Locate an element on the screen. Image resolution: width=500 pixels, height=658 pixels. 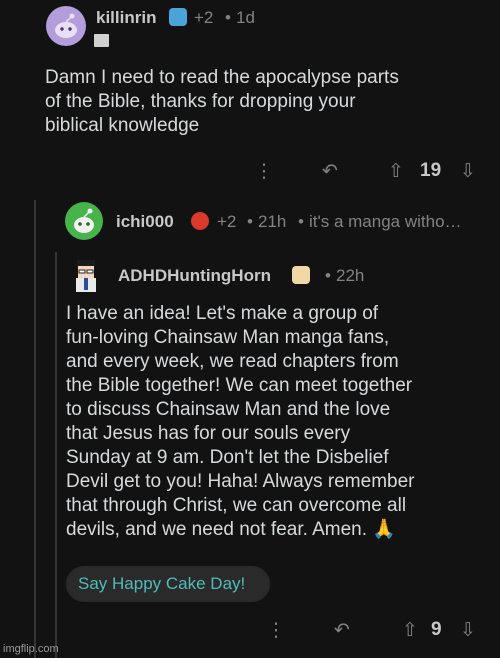
comment-time: 21h is located at coordinates (272, 221).